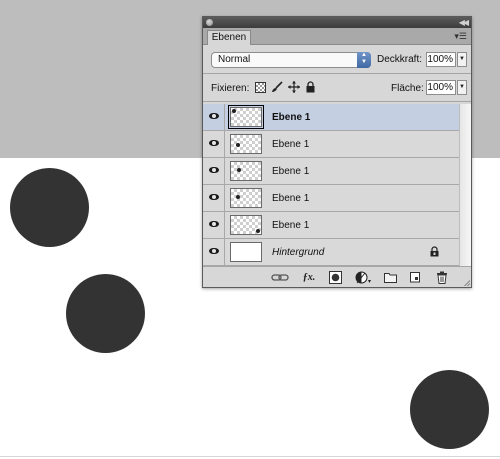 This screenshot has height=459, width=500. Describe the element at coordinates (310, 87) in the screenshot. I see `lock-all-icon` at that location.